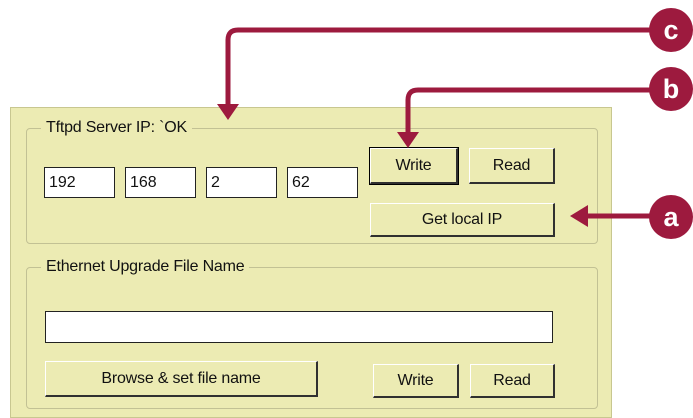  What do you see at coordinates (671, 89) in the screenshot?
I see `callout-b-badge: b` at bounding box center [671, 89].